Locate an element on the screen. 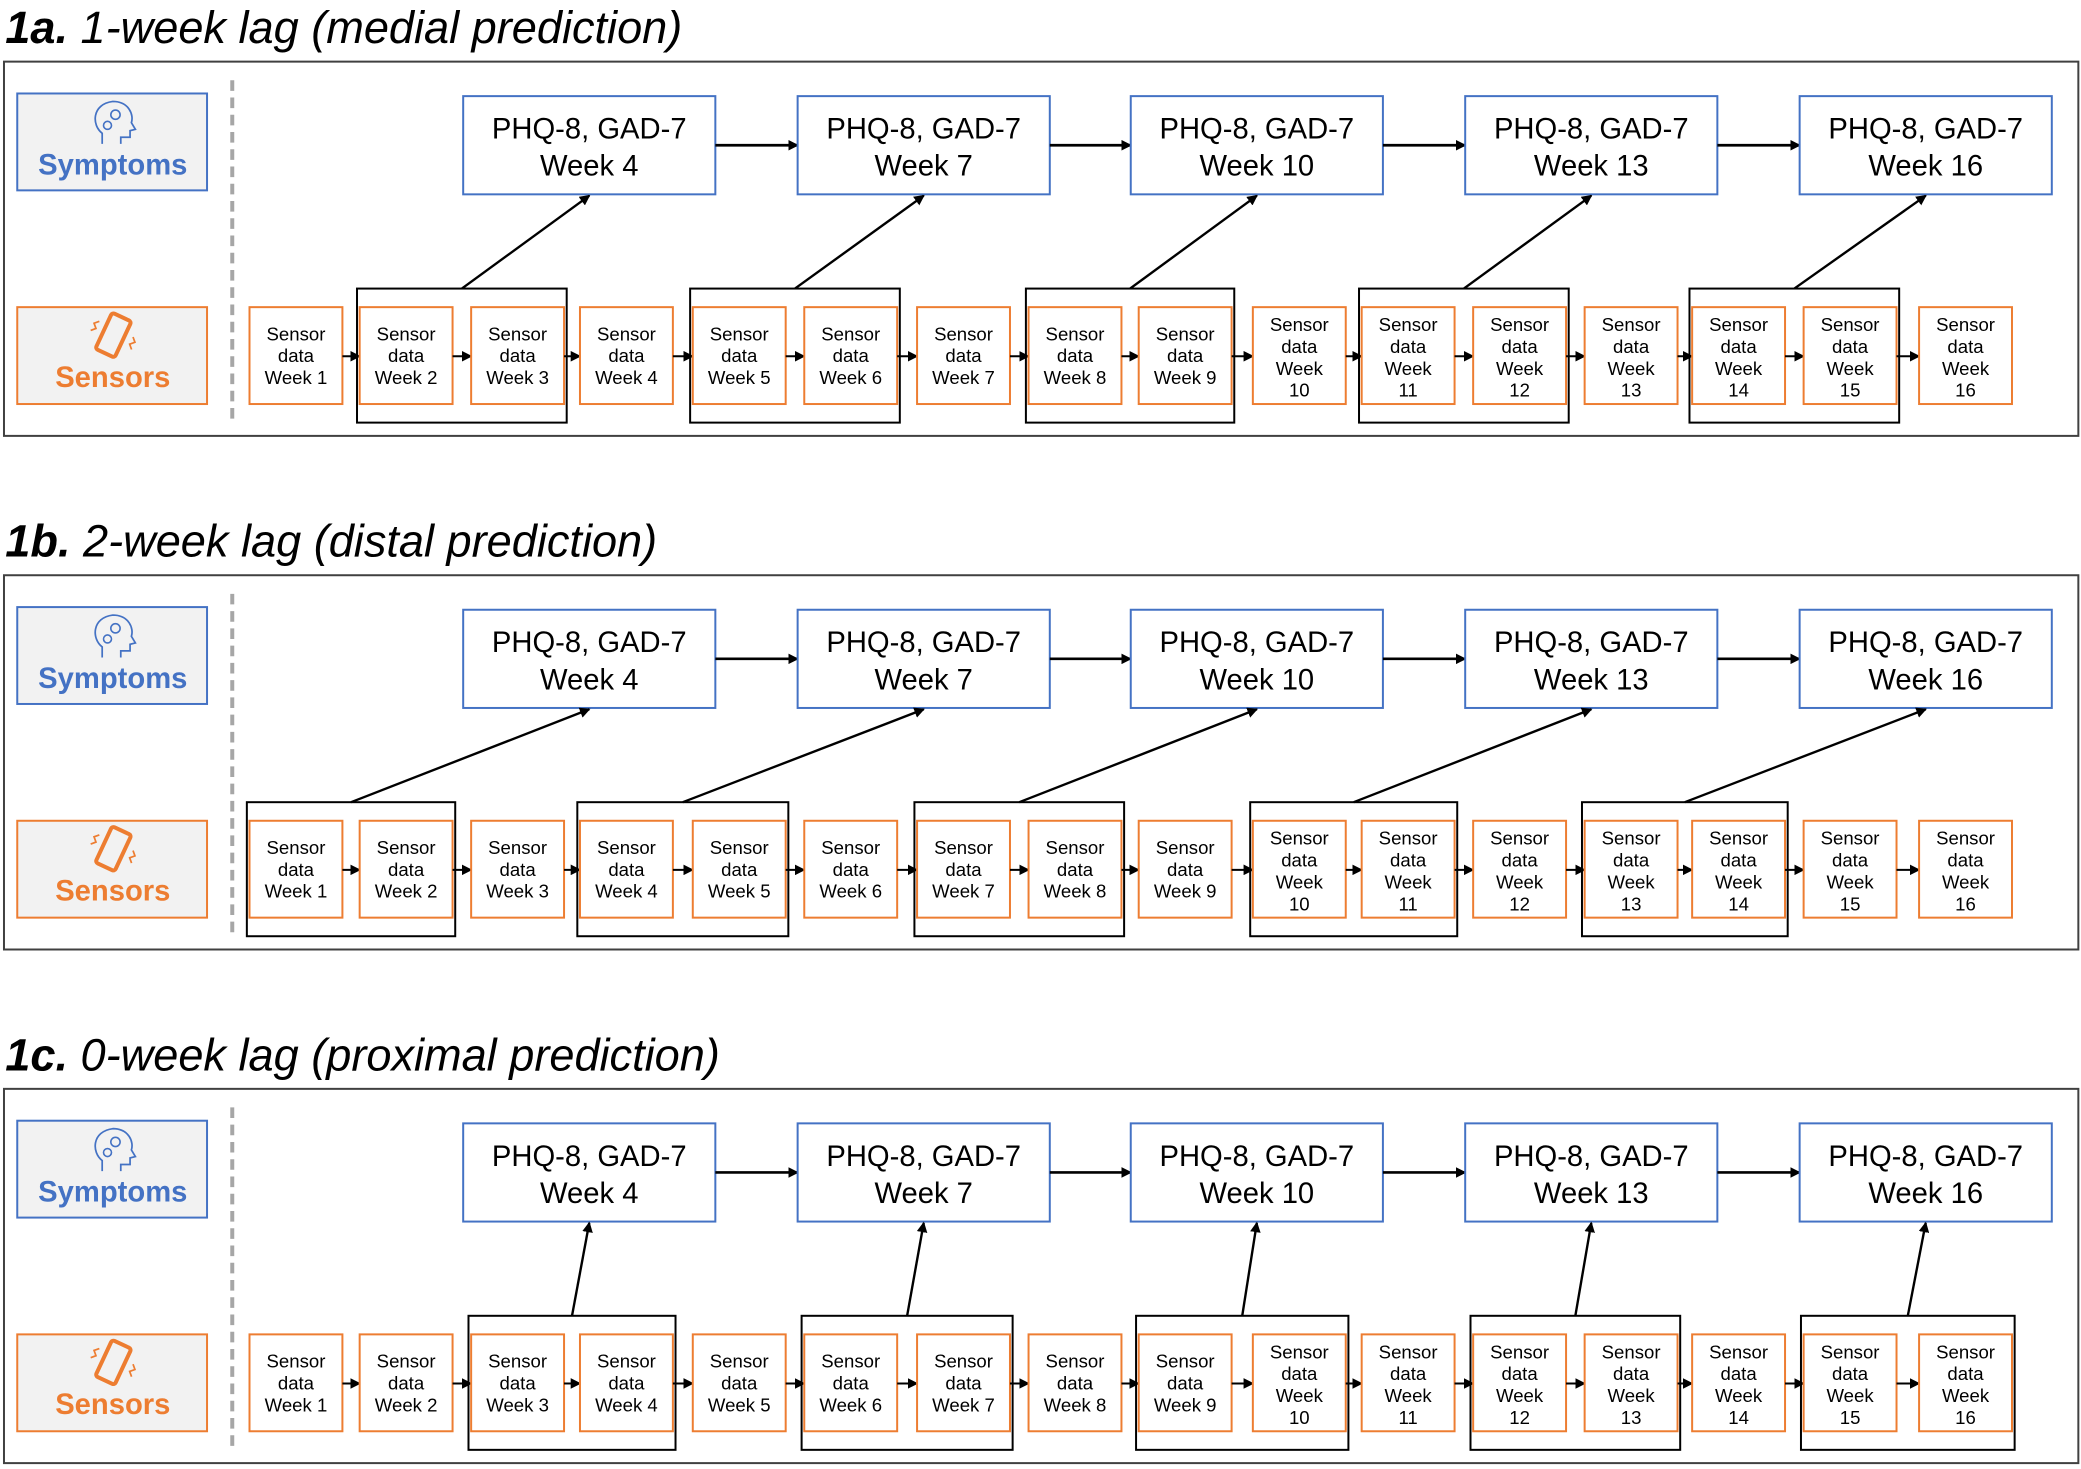 The width and height of the screenshot is (2081, 1469). symptom-box-week: Week 16 is located at coordinates (1925, 167).